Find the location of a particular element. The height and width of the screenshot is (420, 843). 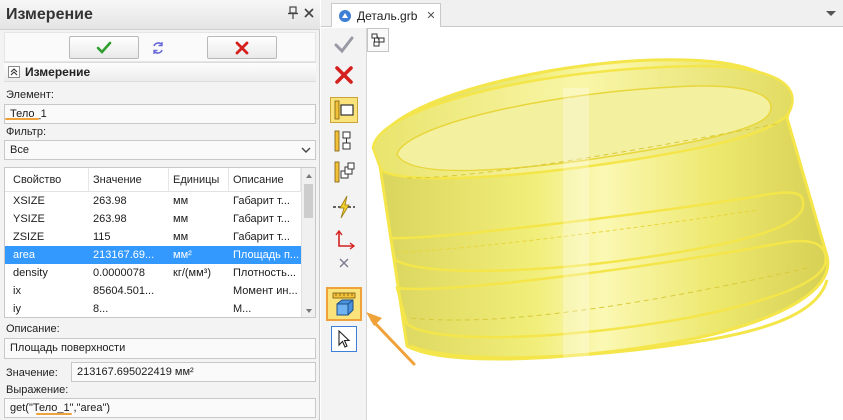

toolbar-cancel-button is located at coordinates (344, 75).